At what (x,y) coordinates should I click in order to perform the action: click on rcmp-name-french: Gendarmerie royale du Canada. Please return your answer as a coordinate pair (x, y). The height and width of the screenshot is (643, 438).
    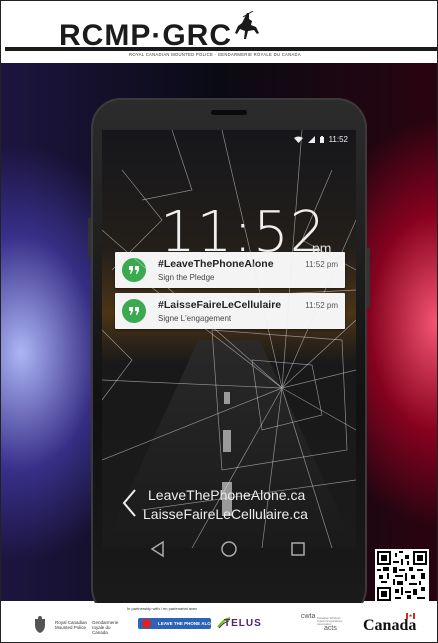
    Looking at the image, I should click on (105, 627).